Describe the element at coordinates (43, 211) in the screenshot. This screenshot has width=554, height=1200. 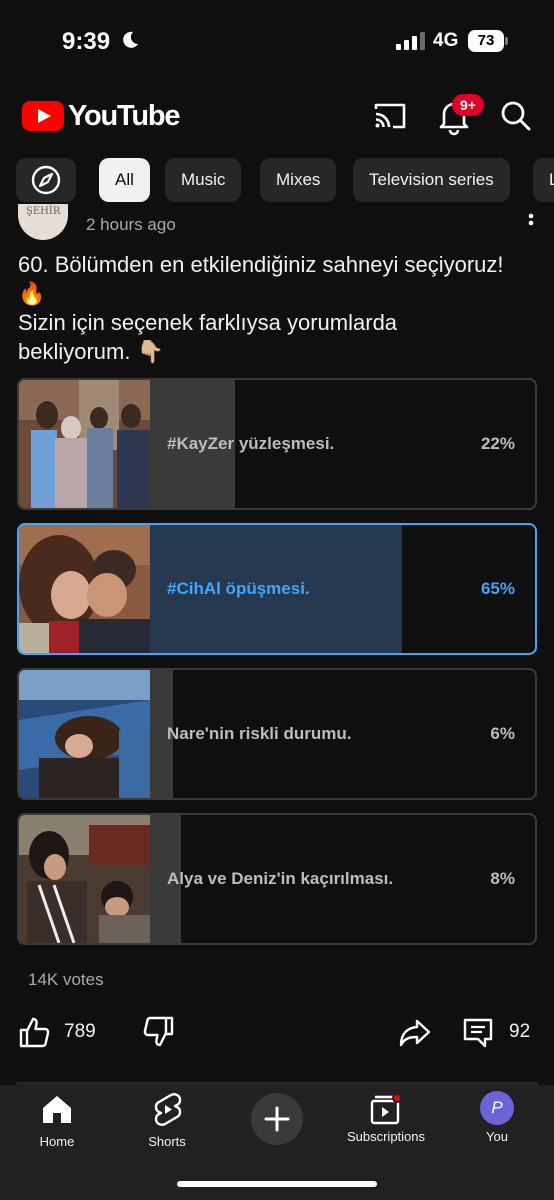
I see `avatar-text: ŞEHİR` at that location.